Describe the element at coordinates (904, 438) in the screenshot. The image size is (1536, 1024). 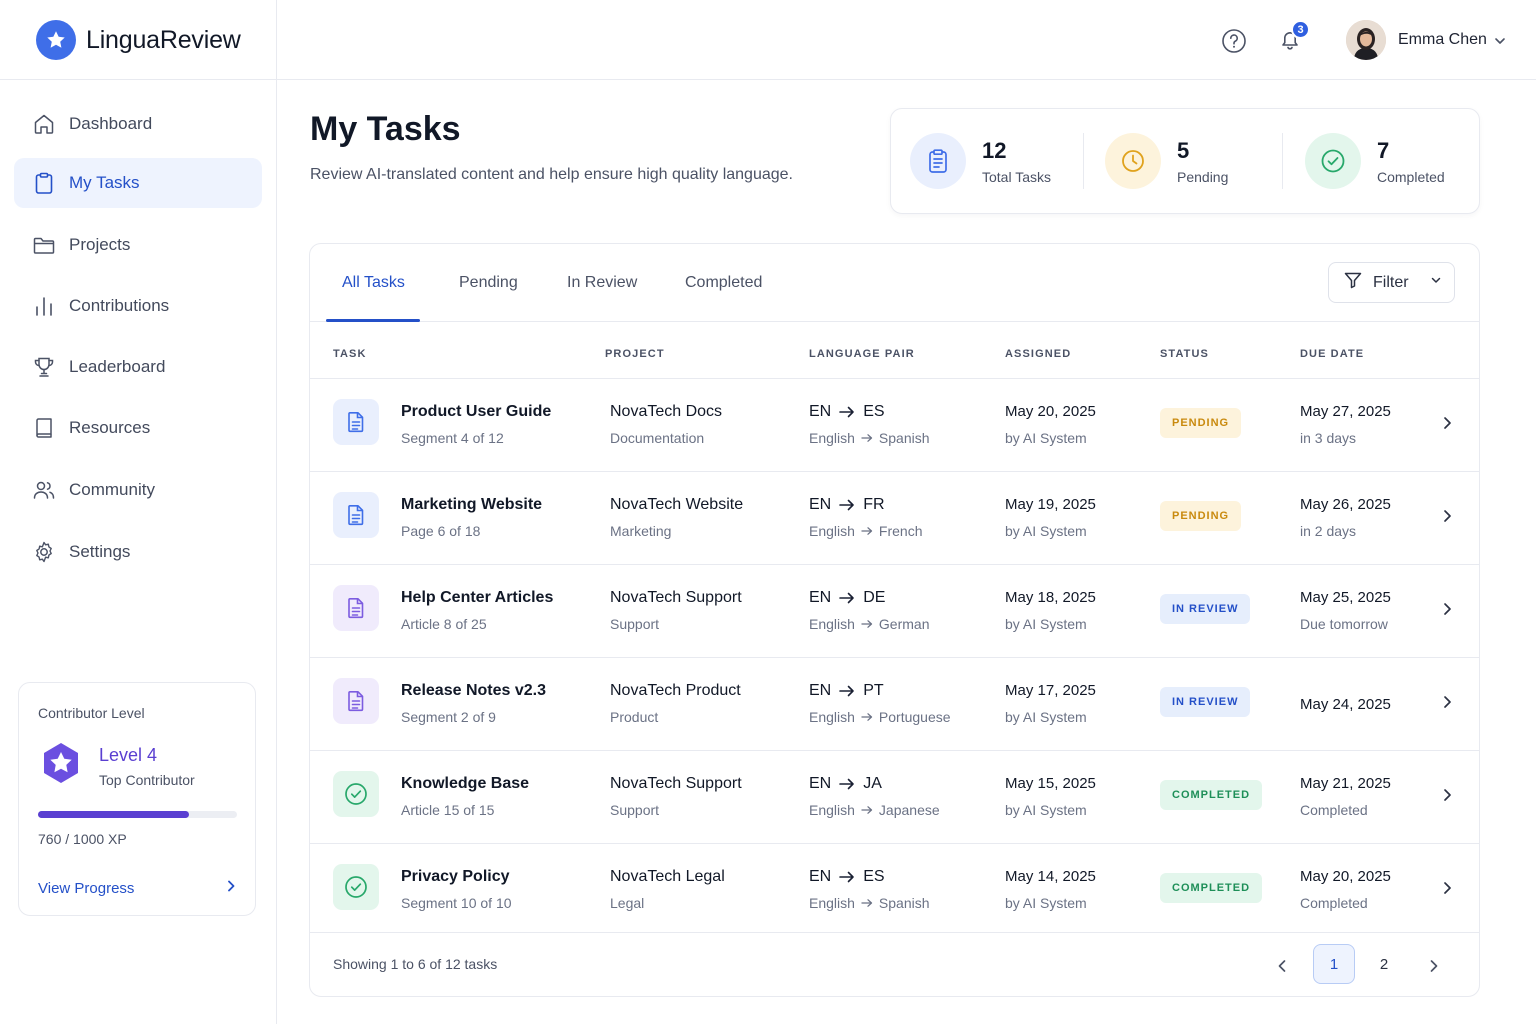
I see `target-language-name: Spanish` at that location.